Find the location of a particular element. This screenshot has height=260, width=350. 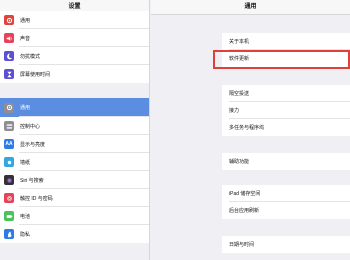

list-item-storage: iPad 储存空间 is located at coordinates (286, 193).